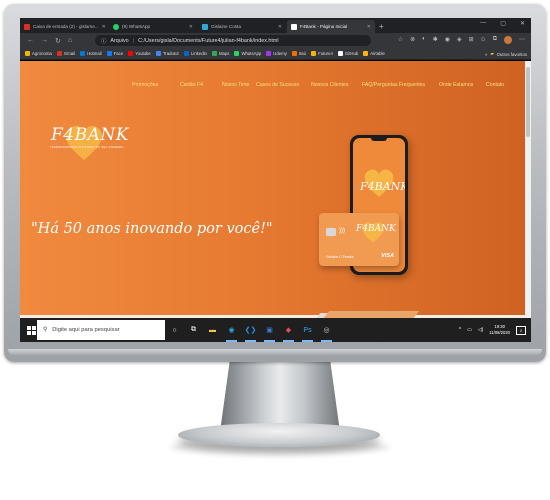  I want to click on home-button: ⌂, so click(70, 40).